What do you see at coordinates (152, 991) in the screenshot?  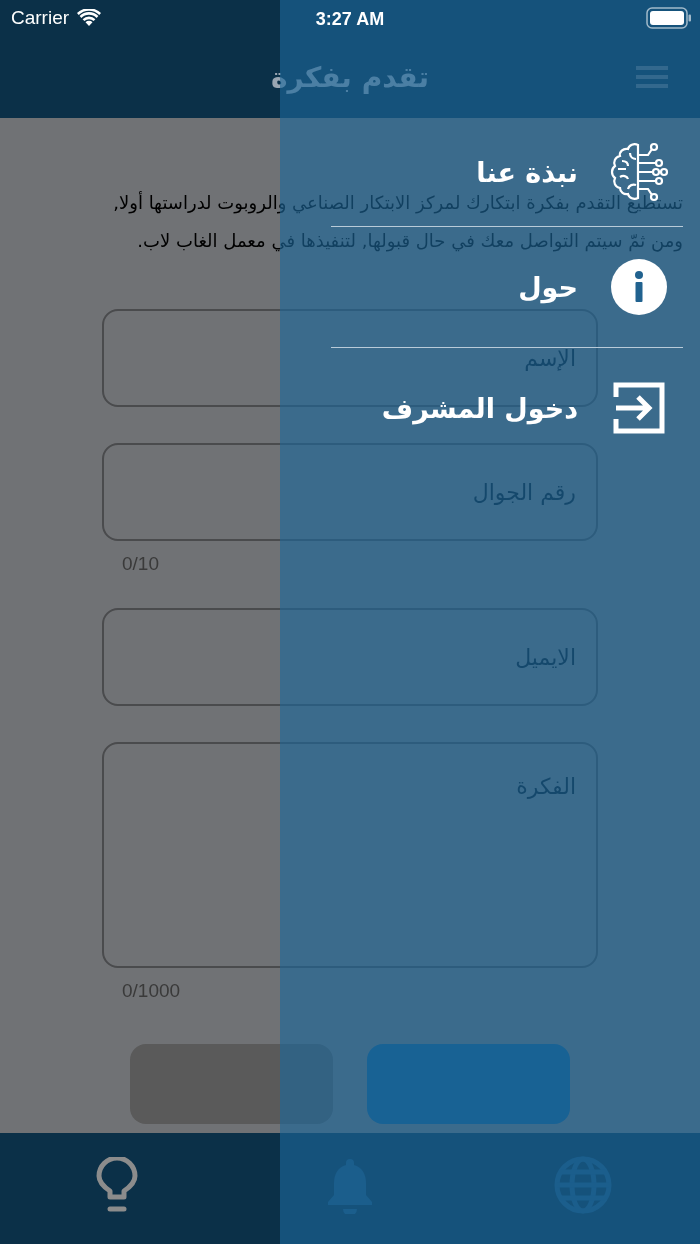 I see `character-counter: 0/1000` at bounding box center [152, 991].